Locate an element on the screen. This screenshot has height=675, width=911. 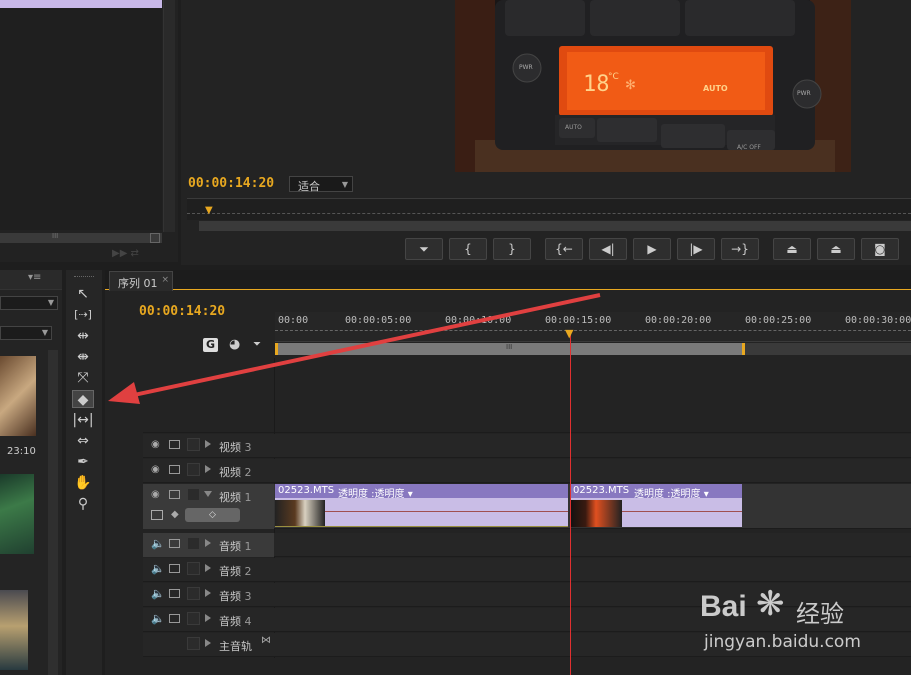
source-dim-icons: ▶▶ ⇄ is located at coordinates (125, 253).